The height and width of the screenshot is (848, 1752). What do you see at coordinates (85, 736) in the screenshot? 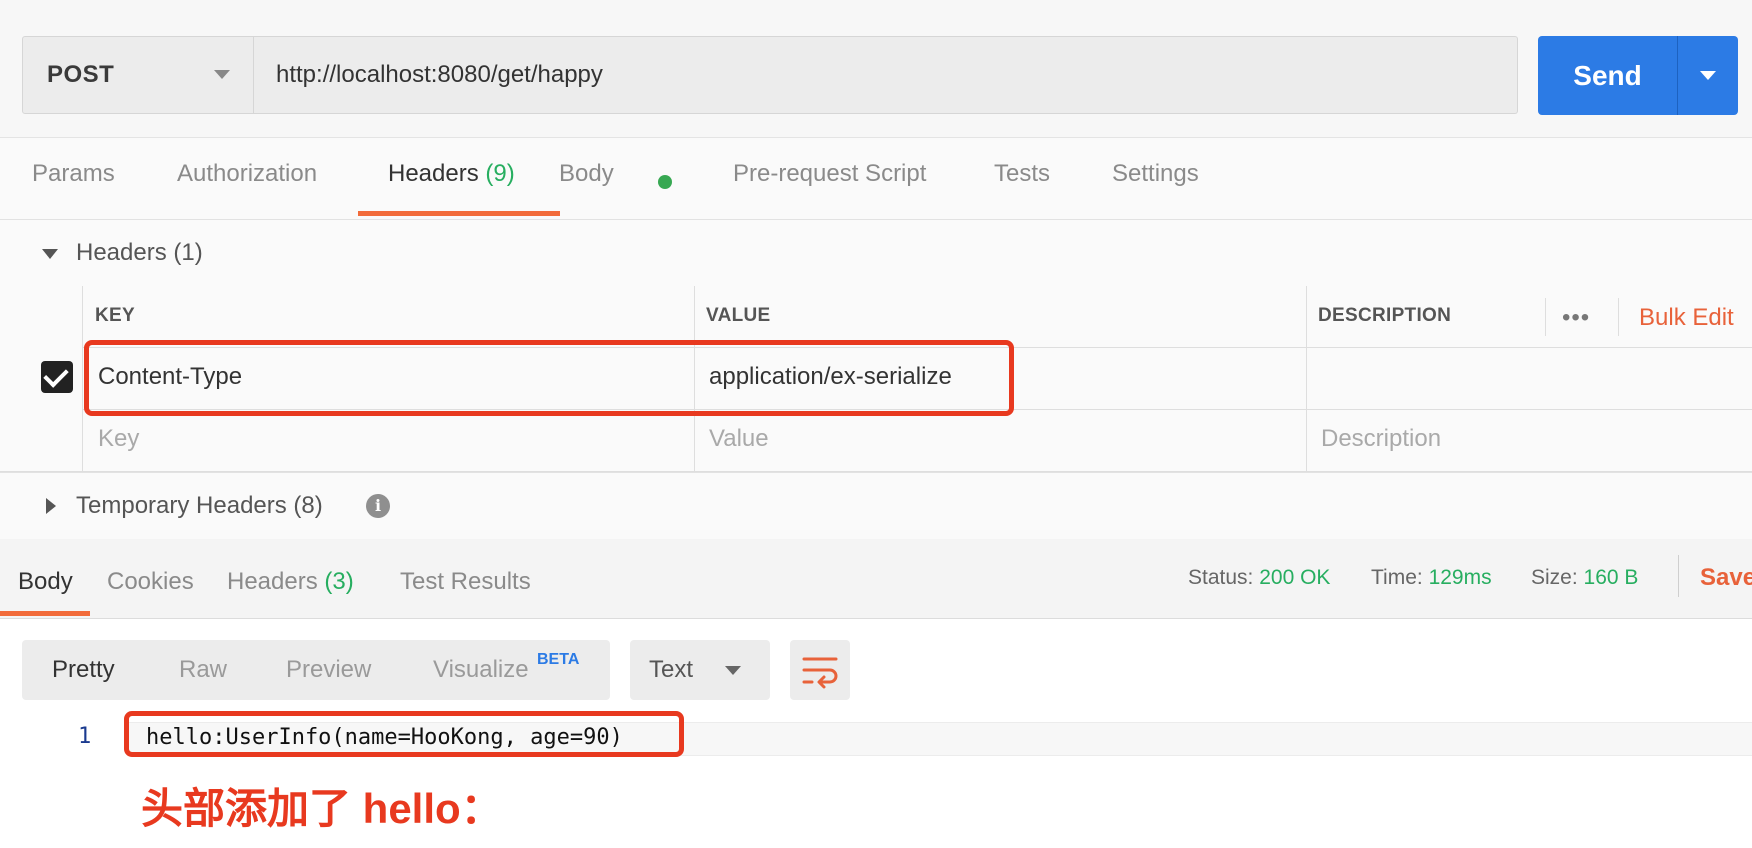
I see `line-number: 1` at bounding box center [85, 736].